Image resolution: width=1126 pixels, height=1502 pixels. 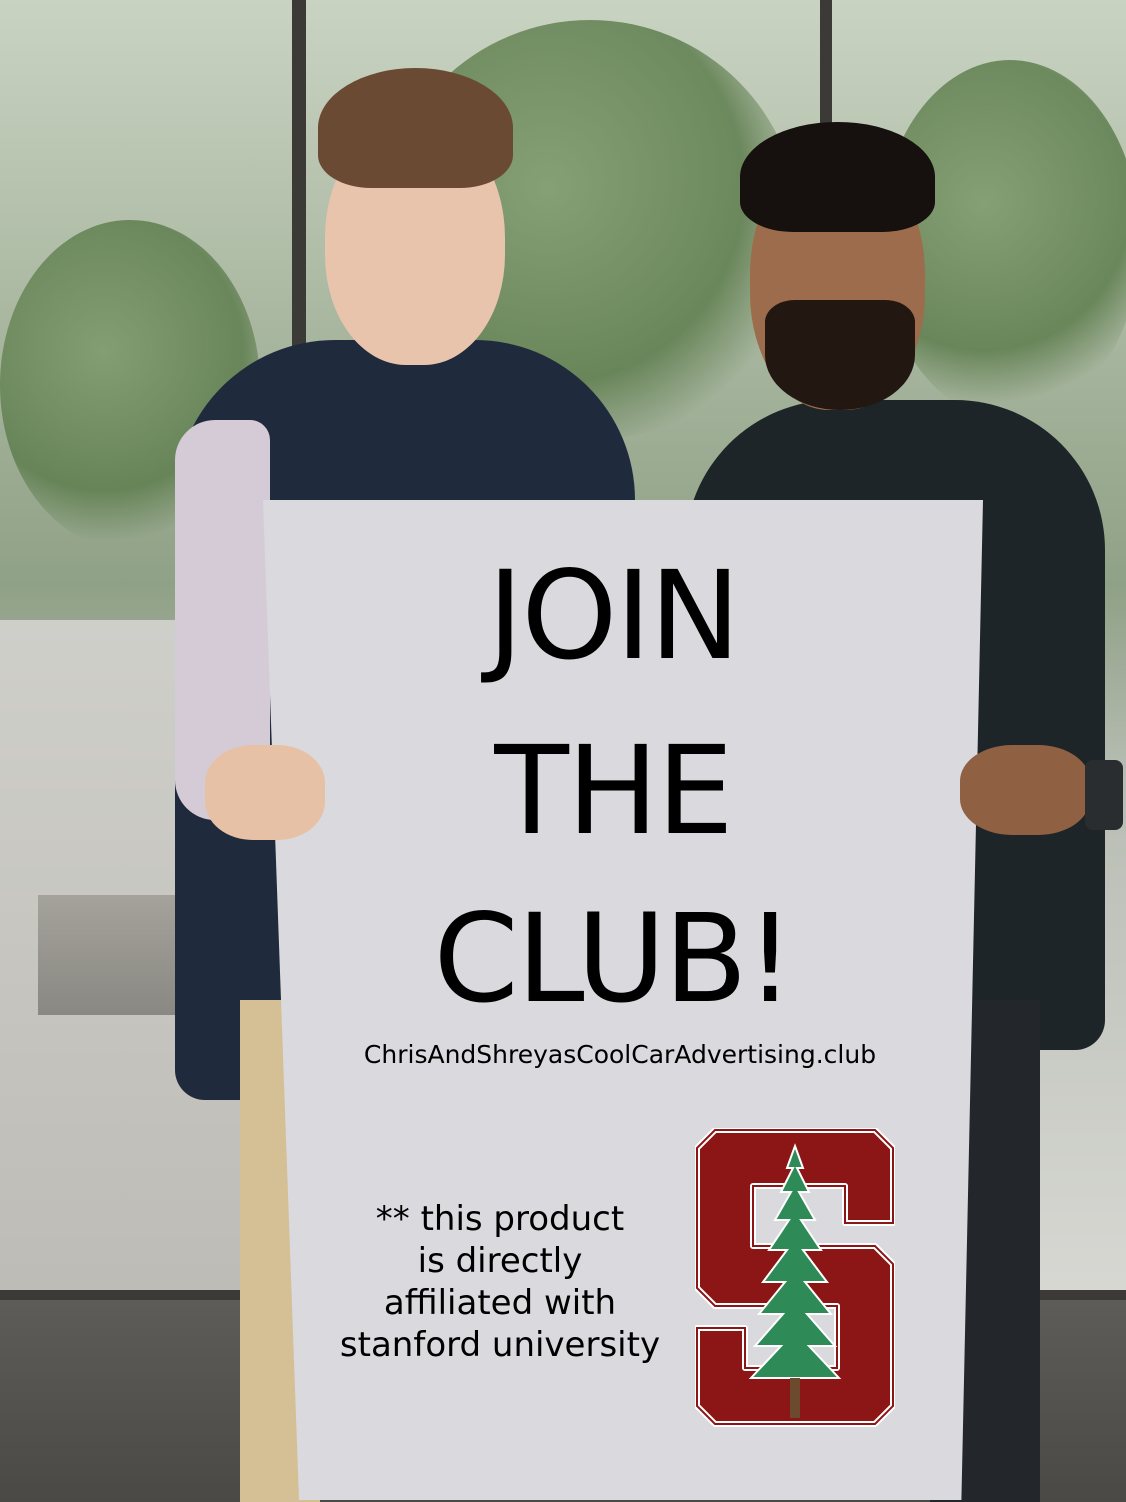 What do you see at coordinates (1104, 795) in the screenshot?
I see `wristwatch` at bounding box center [1104, 795].